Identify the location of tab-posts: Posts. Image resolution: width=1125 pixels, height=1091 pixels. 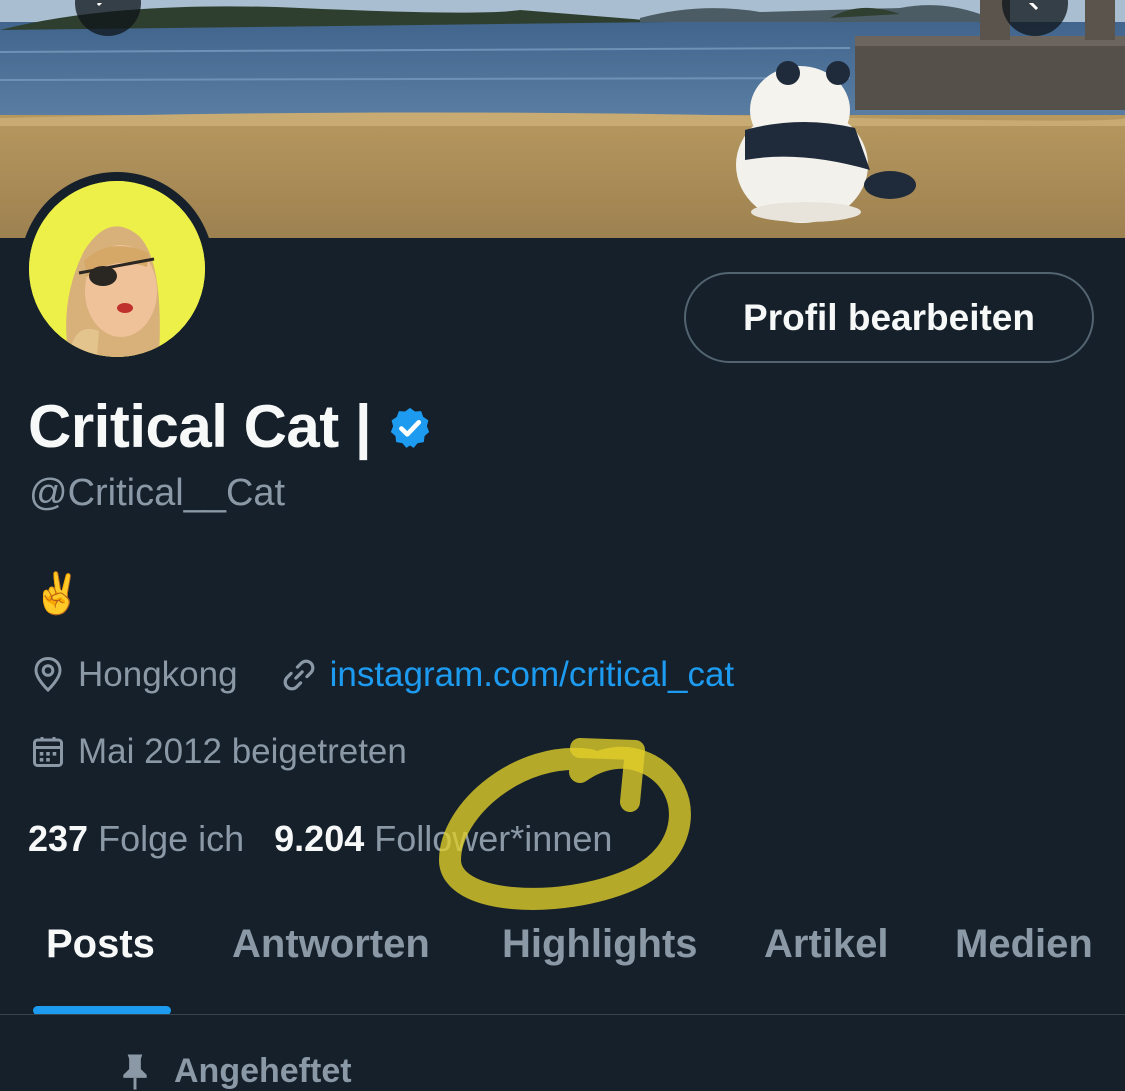
(100, 944).